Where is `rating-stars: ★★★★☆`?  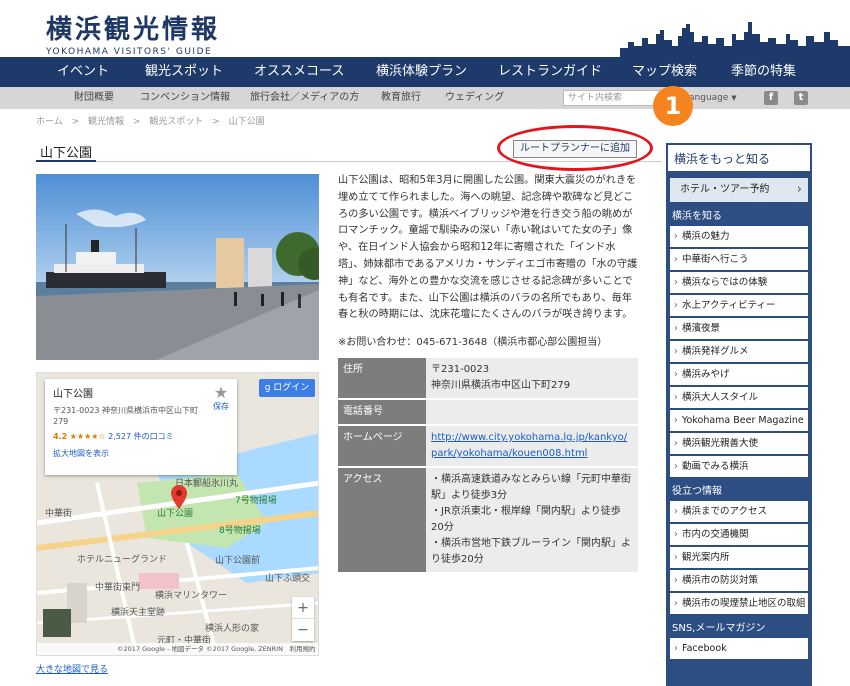
rating-stars: ★★★★☆ is located at coordinates (87, 436).